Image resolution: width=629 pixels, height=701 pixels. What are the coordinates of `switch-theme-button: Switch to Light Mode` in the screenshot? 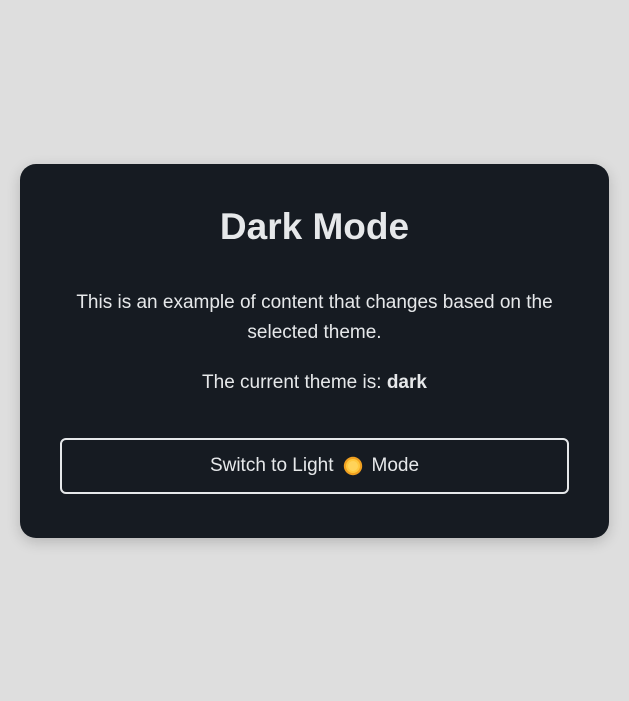 It's located at (314, 466).